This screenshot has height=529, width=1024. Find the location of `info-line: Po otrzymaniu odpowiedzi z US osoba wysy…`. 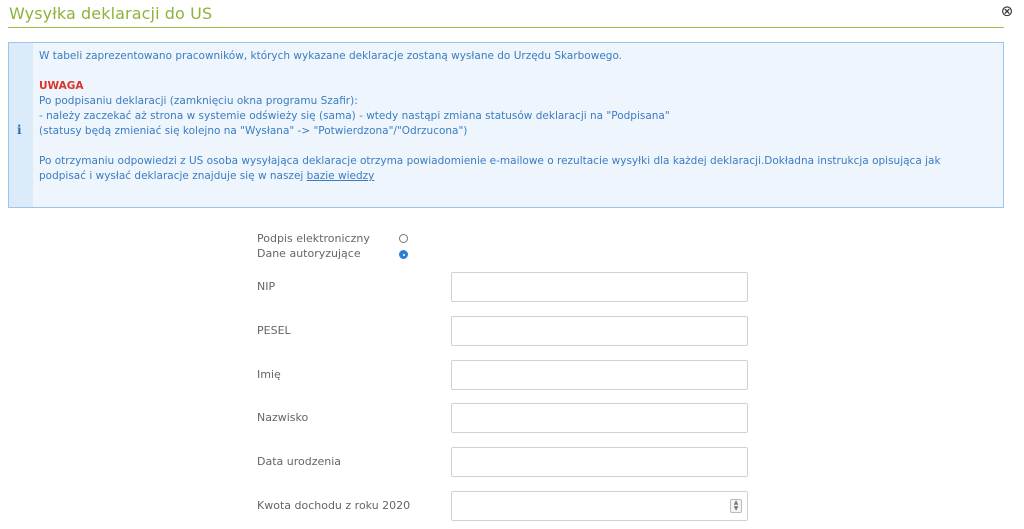

info-line: Po otrzymaniu odpowiedzi z US osoba wysy… is located at coordinates (490, 161).